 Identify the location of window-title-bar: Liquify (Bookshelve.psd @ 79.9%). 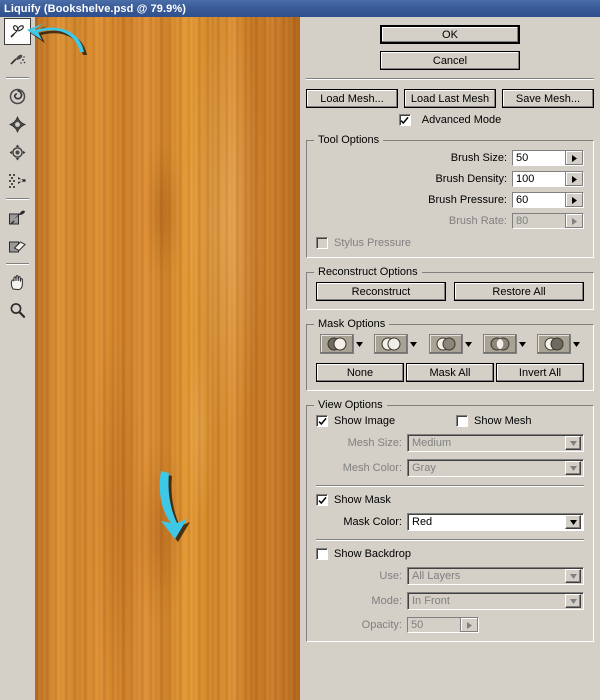
(300, 8).